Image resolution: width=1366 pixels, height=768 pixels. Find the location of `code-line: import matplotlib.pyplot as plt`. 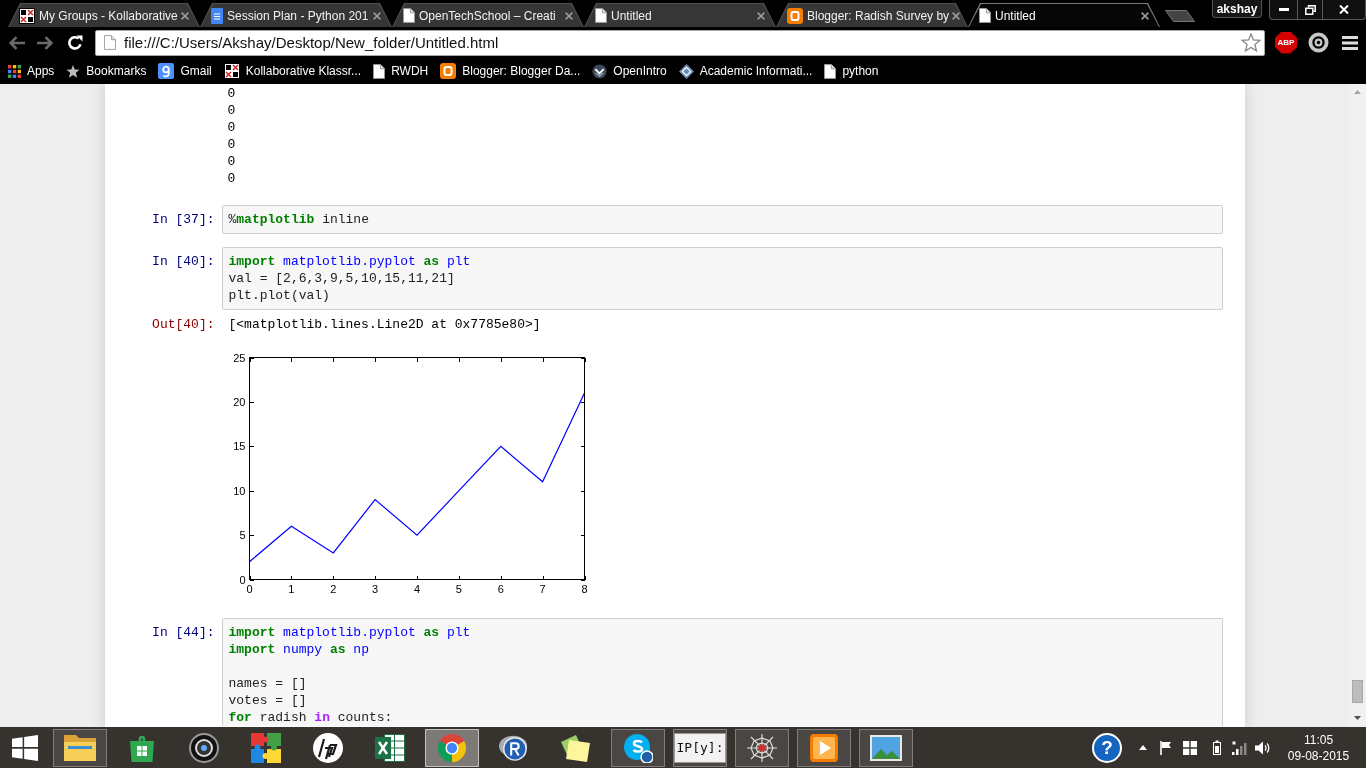

code-line: import matplotlib.pyplot as plt is located at coordinates (350, 261).